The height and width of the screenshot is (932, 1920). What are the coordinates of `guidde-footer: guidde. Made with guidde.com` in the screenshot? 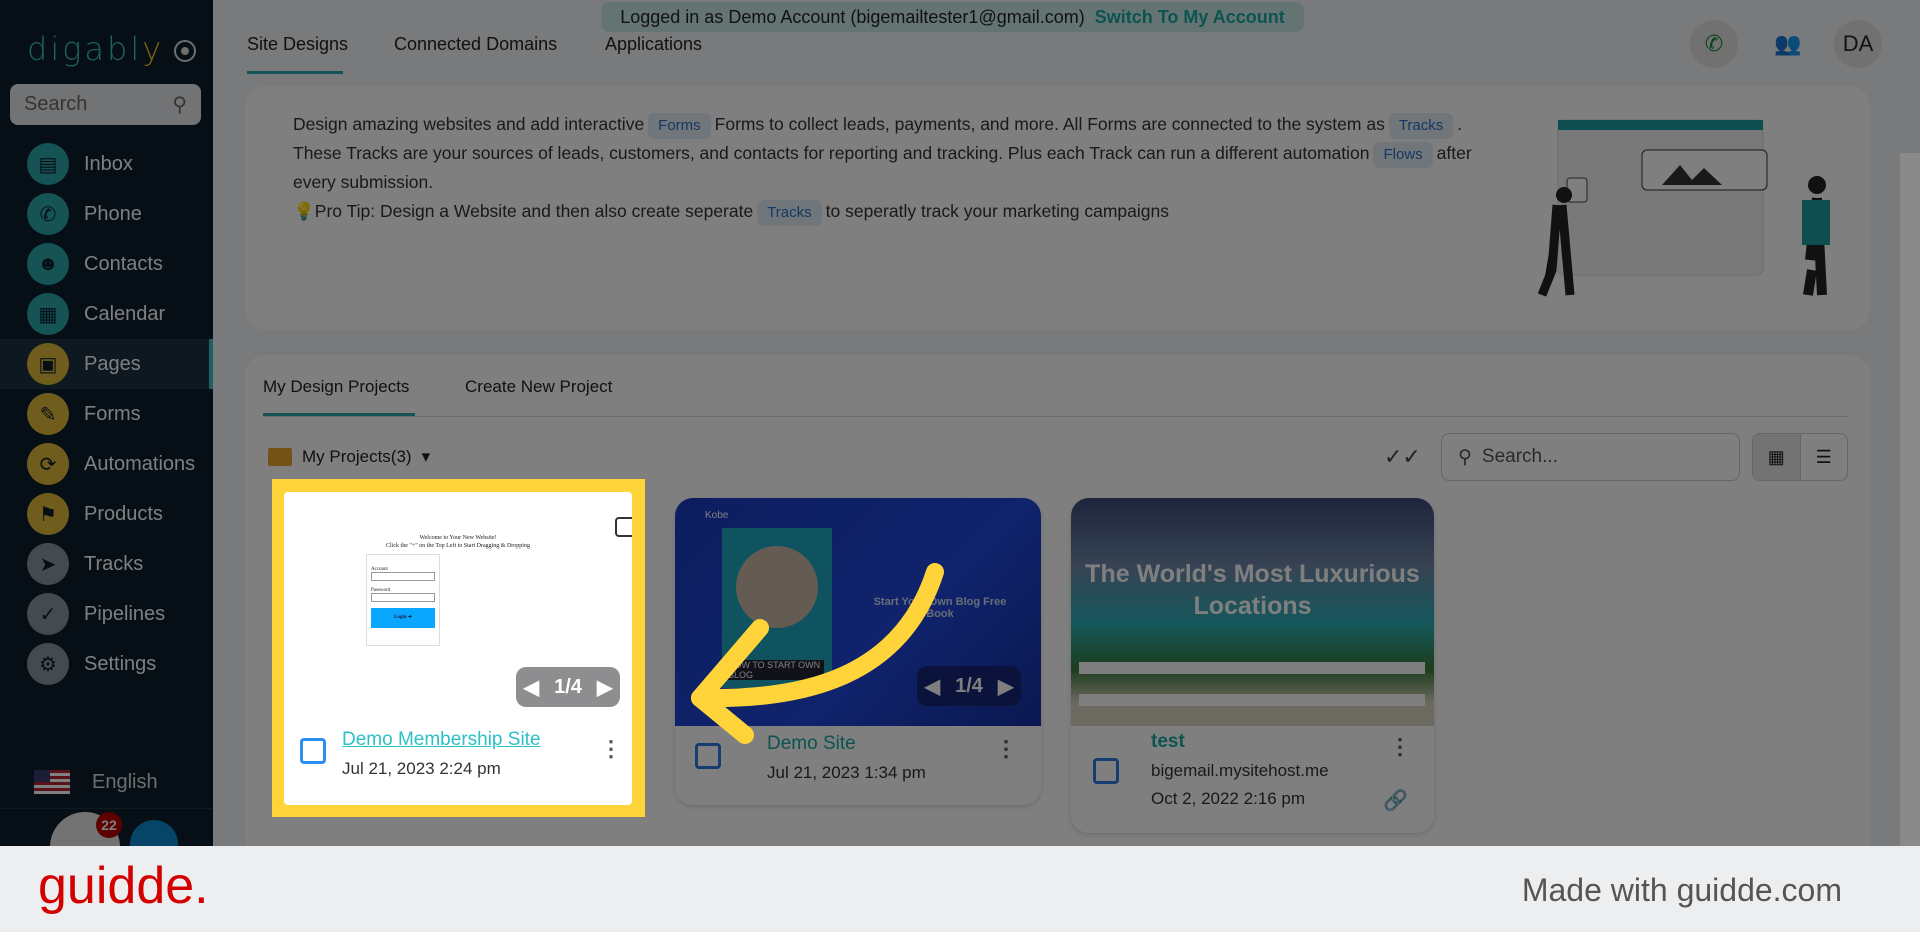 It's located at (960, 889).